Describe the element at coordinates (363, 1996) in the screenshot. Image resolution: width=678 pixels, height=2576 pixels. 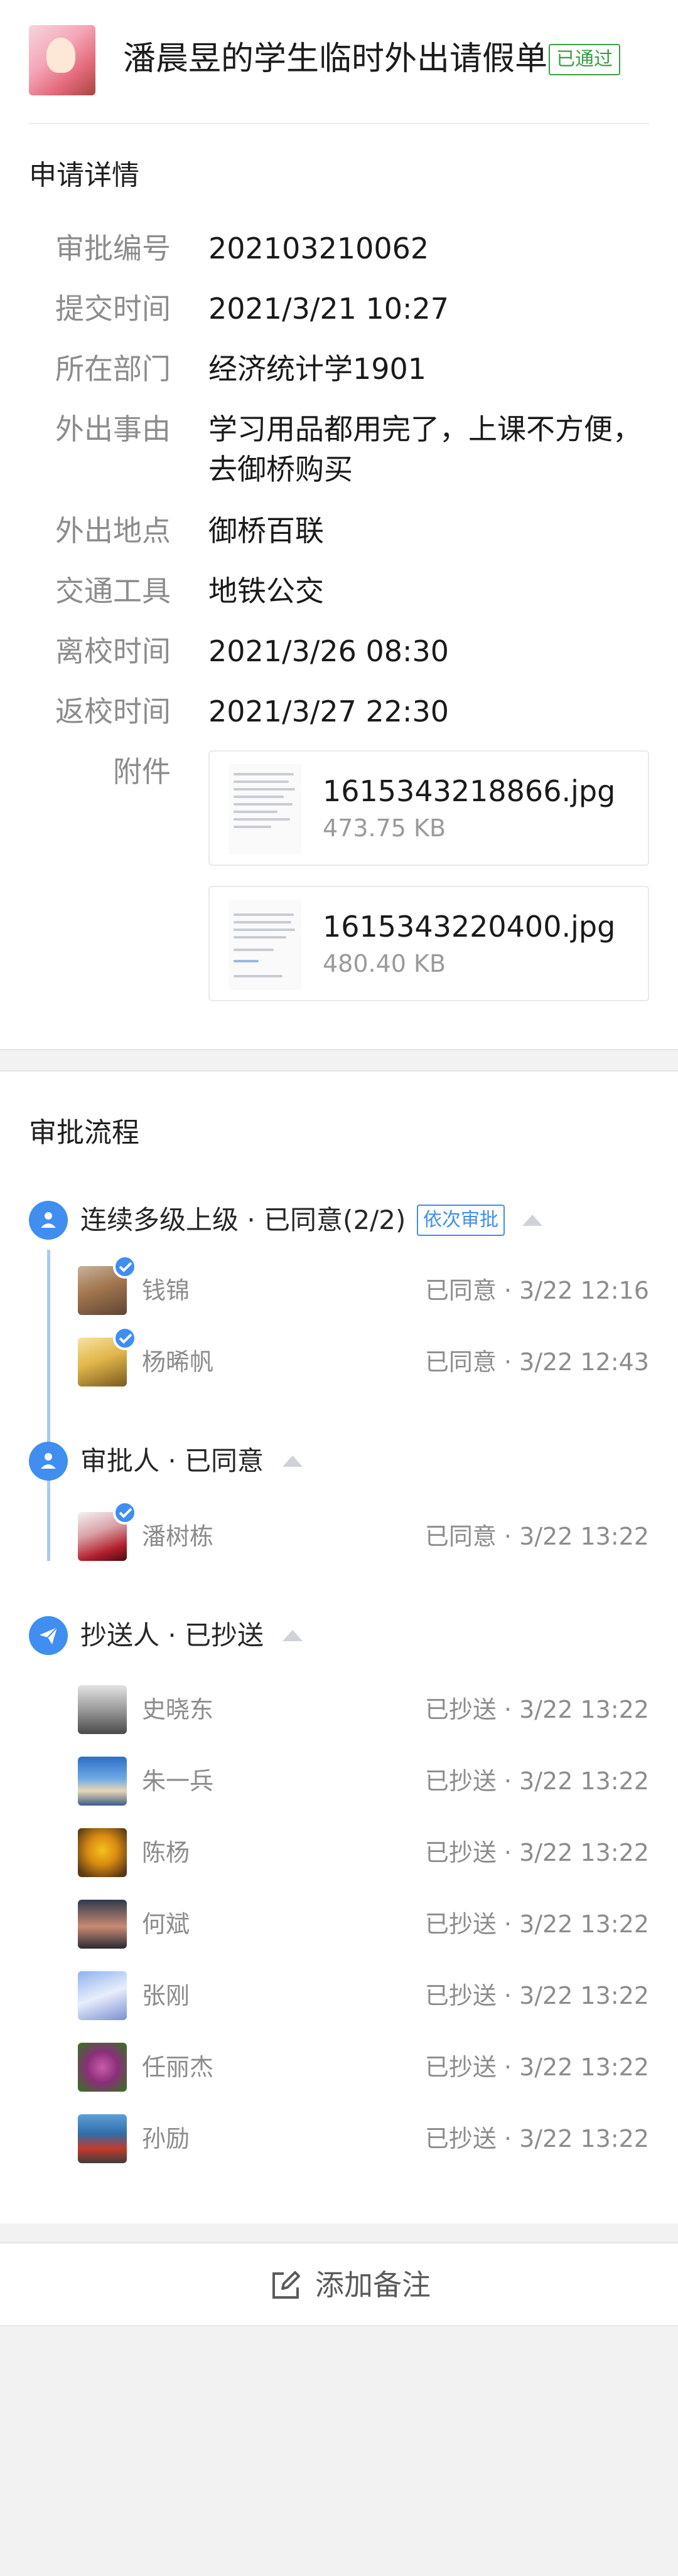
I see `person-row: 张刚 已抄送 · 3/22 13:22` at that location.